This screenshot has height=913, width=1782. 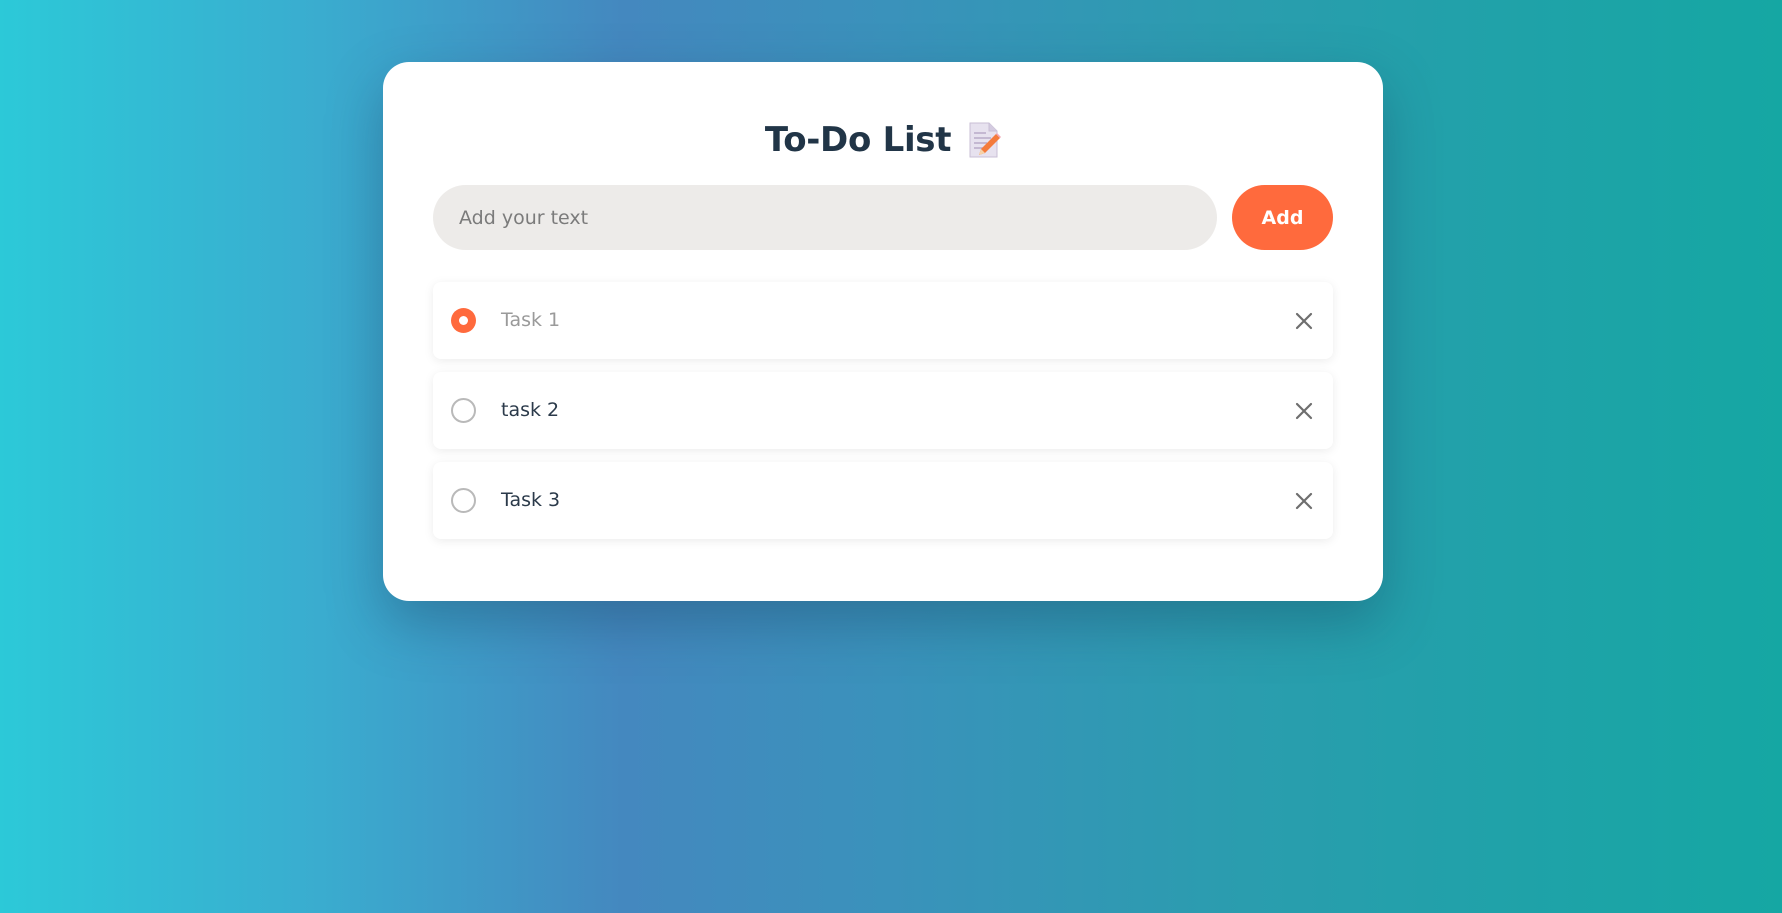 I want to click on task-item: Task 3, so click(x=883, y=500).